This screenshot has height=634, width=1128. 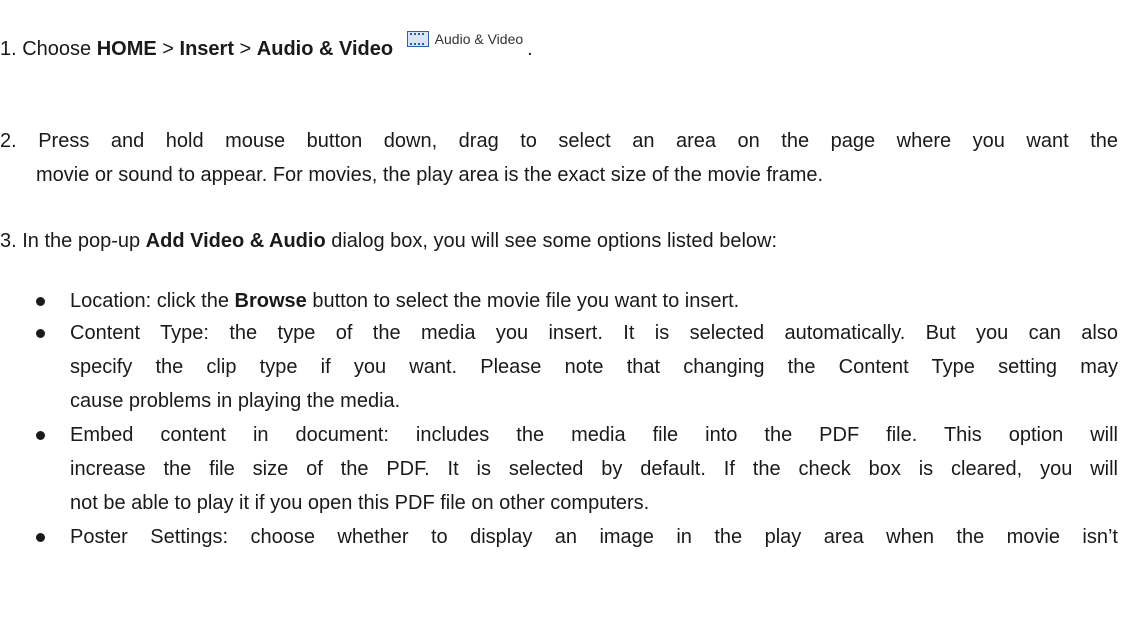 I want to click on step-1-prefix: 1. Choose, so click(x=48, y=49).